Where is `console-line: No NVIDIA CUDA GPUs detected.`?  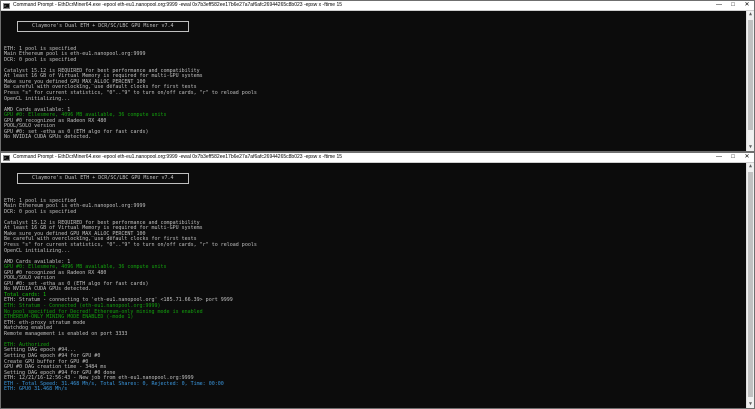
console-line: No NVIDIA CUDA GPUs detected. is located at coordinates (48, 137).